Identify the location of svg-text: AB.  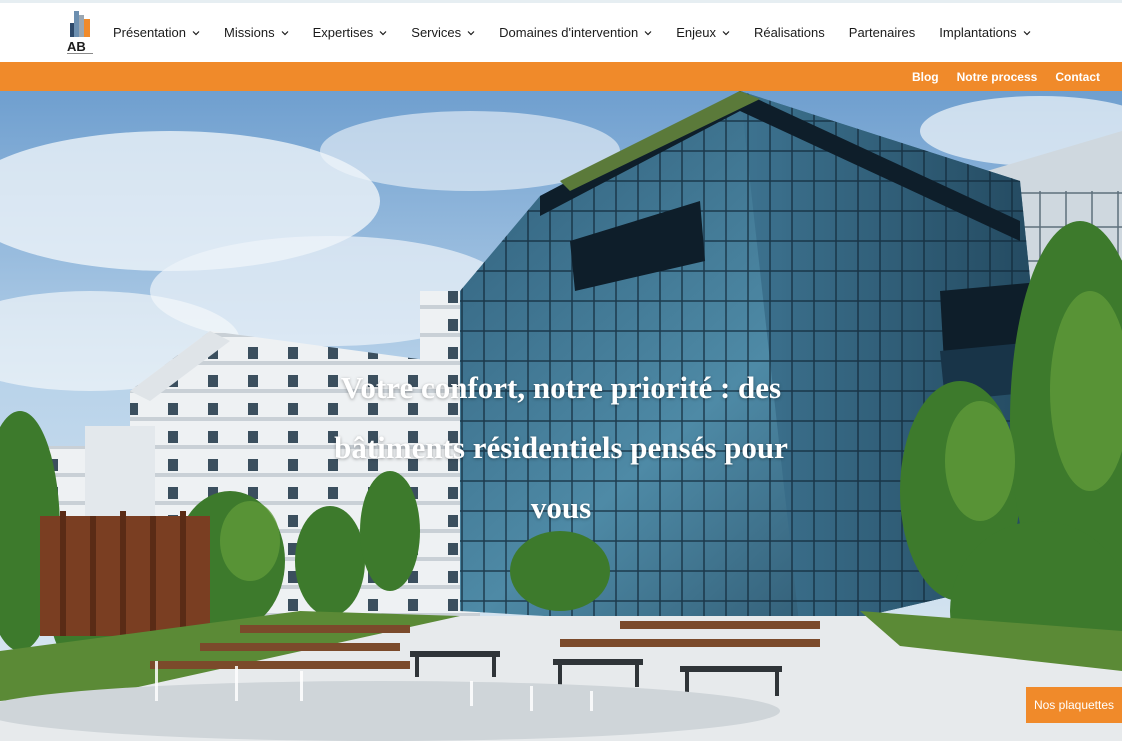
(76, 46).